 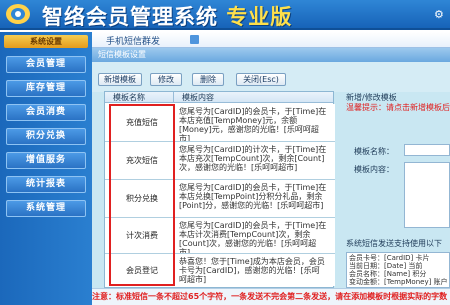 I want to click on sidebar-item-member-consumption: 会员消费, so click(x=46, y=112).